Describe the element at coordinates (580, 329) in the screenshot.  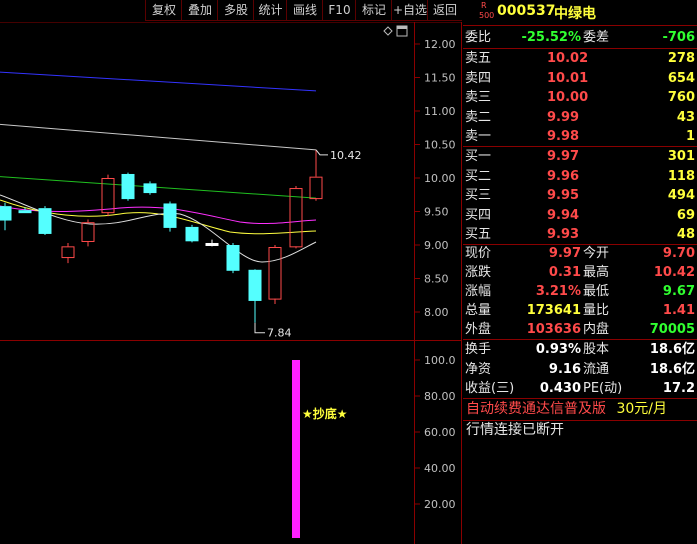
I see `stat-row: 外盘 103636 内盘 70005` at that location.